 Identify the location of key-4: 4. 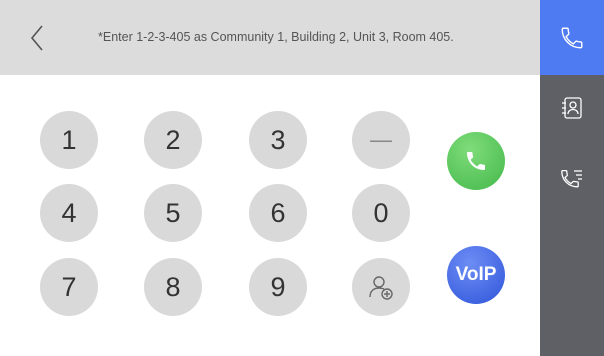
(69, 213).